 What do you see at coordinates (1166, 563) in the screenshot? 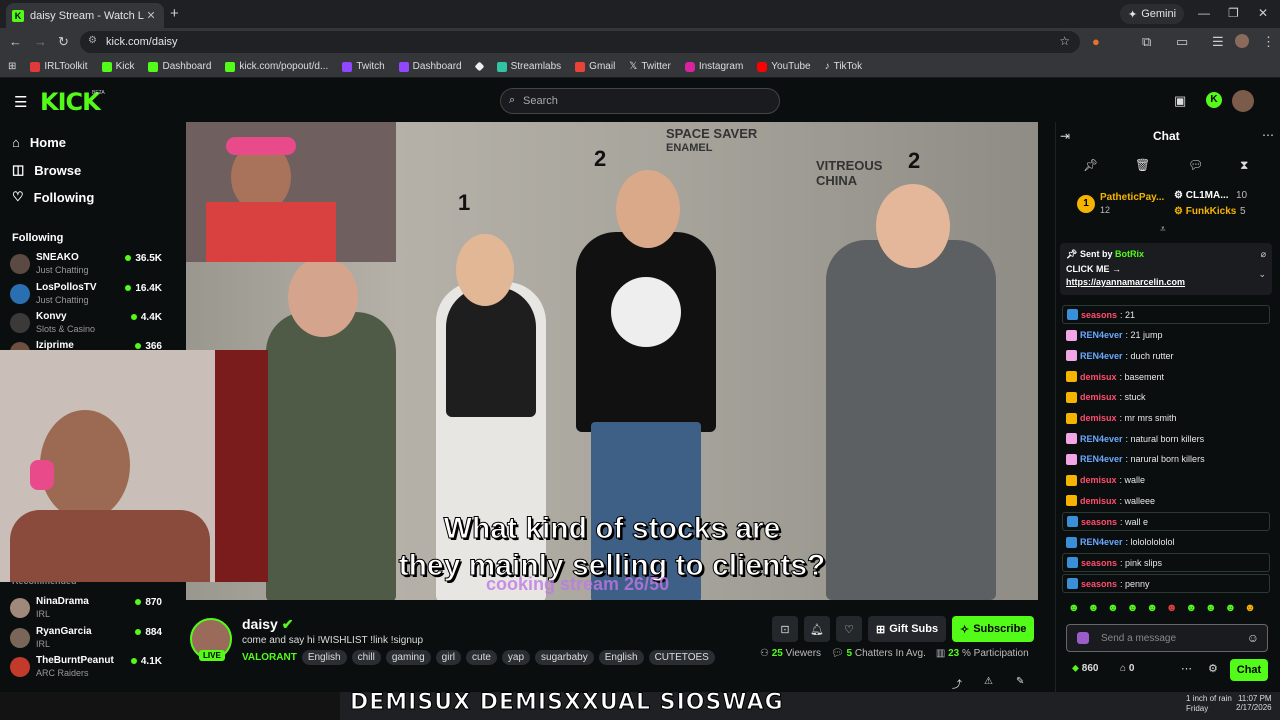
I see `chat-message: seasons: pink slips` at bounding box center [1166, 563].